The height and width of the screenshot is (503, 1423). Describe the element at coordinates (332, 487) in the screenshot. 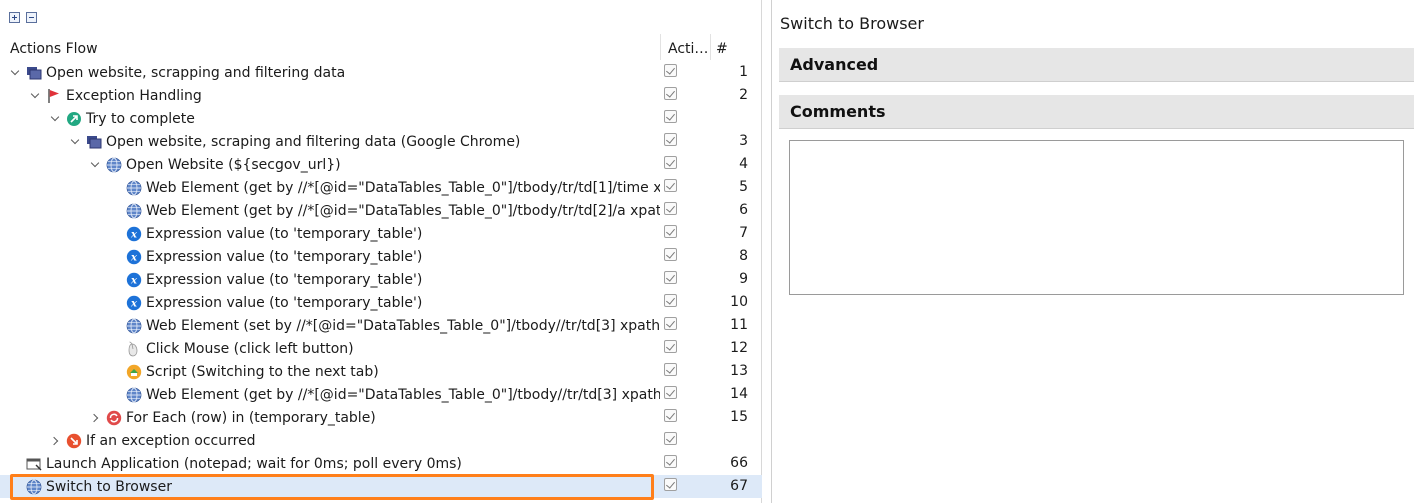

I see `selection-highlight` at that location.